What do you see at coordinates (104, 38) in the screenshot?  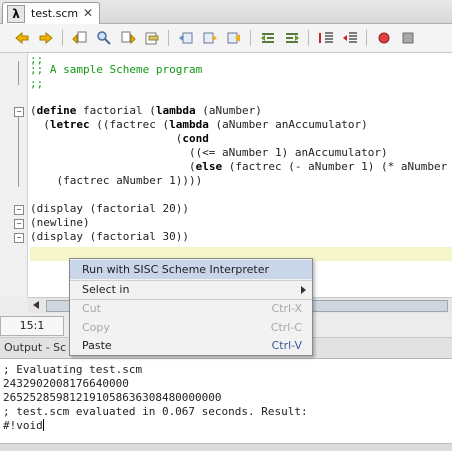 I see `find-icon` at bounding box center [104, 38].